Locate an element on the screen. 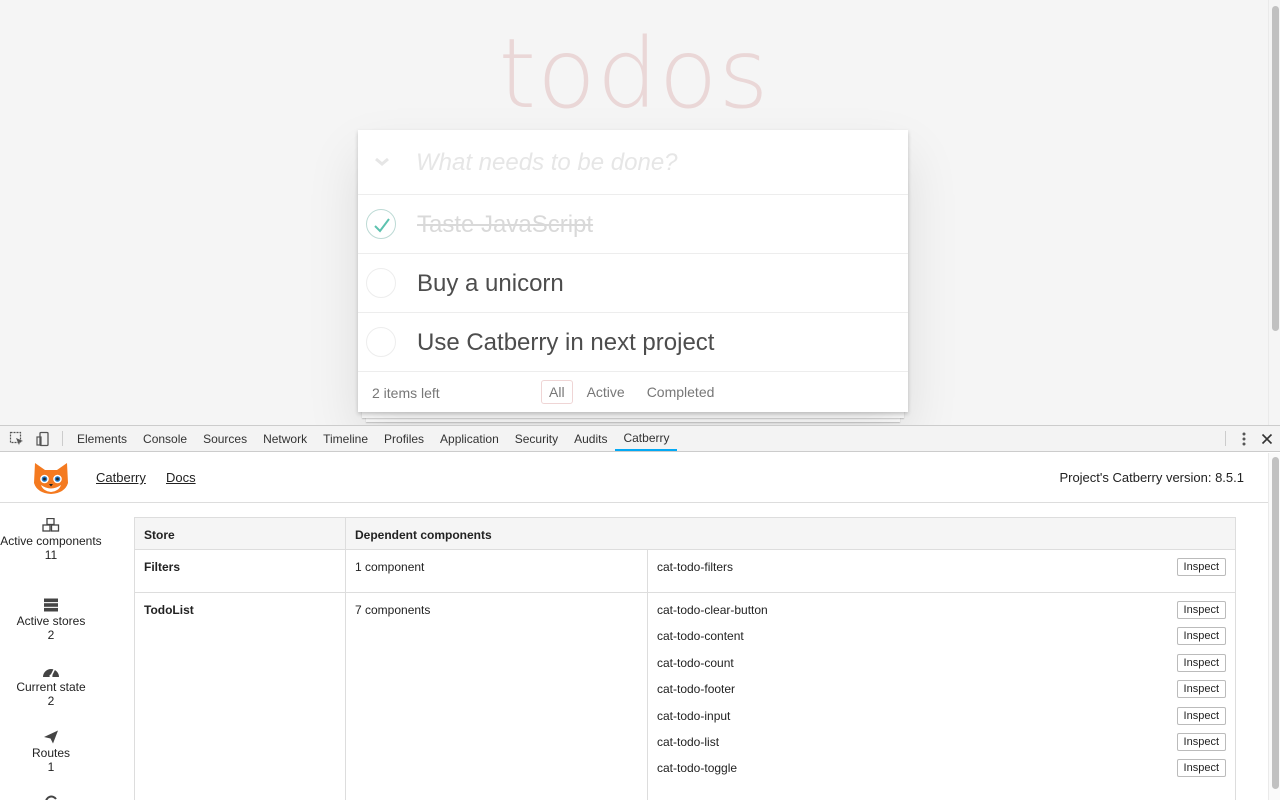  sidebar-item-label: Active components is located at coordinates (51, 541).